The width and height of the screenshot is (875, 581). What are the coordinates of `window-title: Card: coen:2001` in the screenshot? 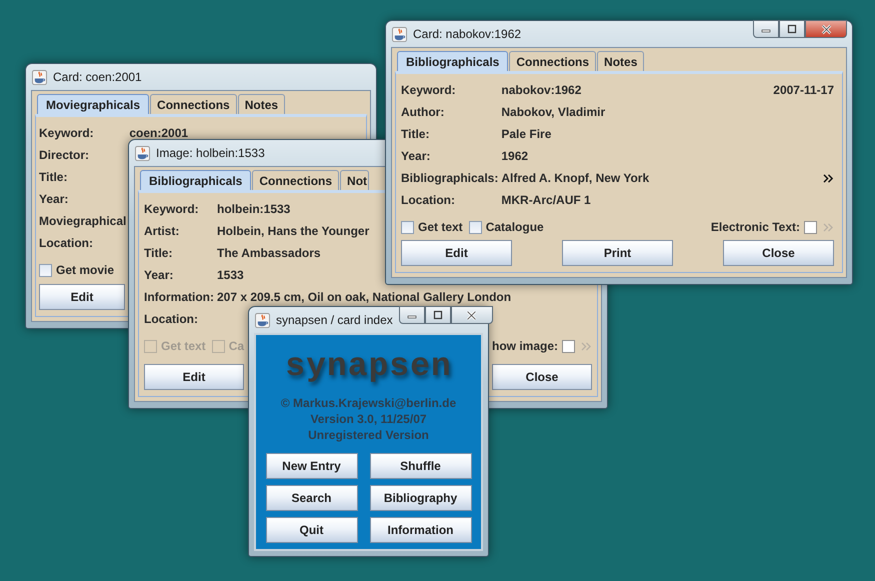 It's located at (97, 77).